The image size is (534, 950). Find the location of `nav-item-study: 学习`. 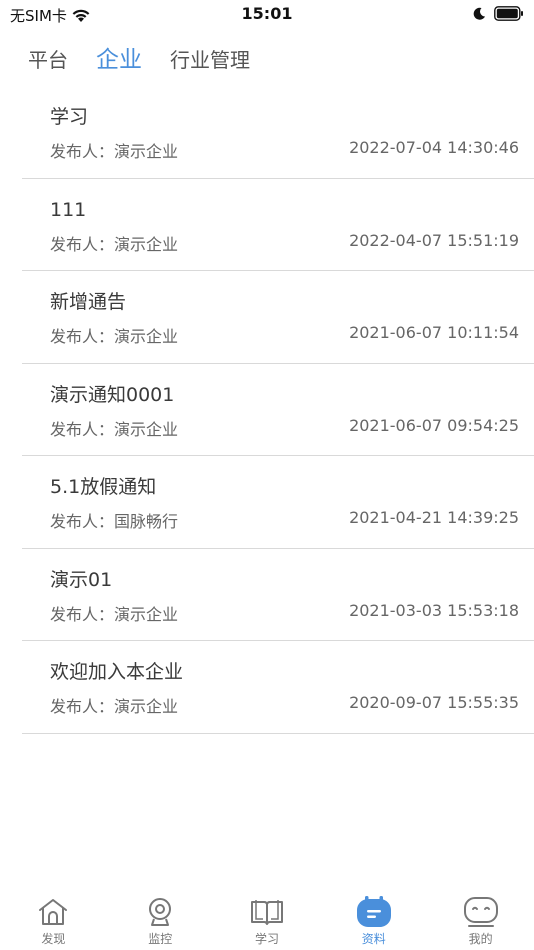

nav-item-study: 学习 is located at coordinates (267, 915).